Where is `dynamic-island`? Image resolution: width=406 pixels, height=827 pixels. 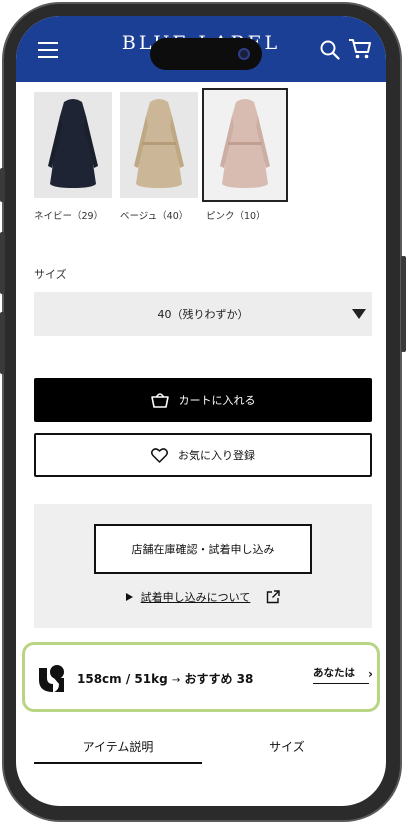 dynamic-island is located at coordinates (206, 54).